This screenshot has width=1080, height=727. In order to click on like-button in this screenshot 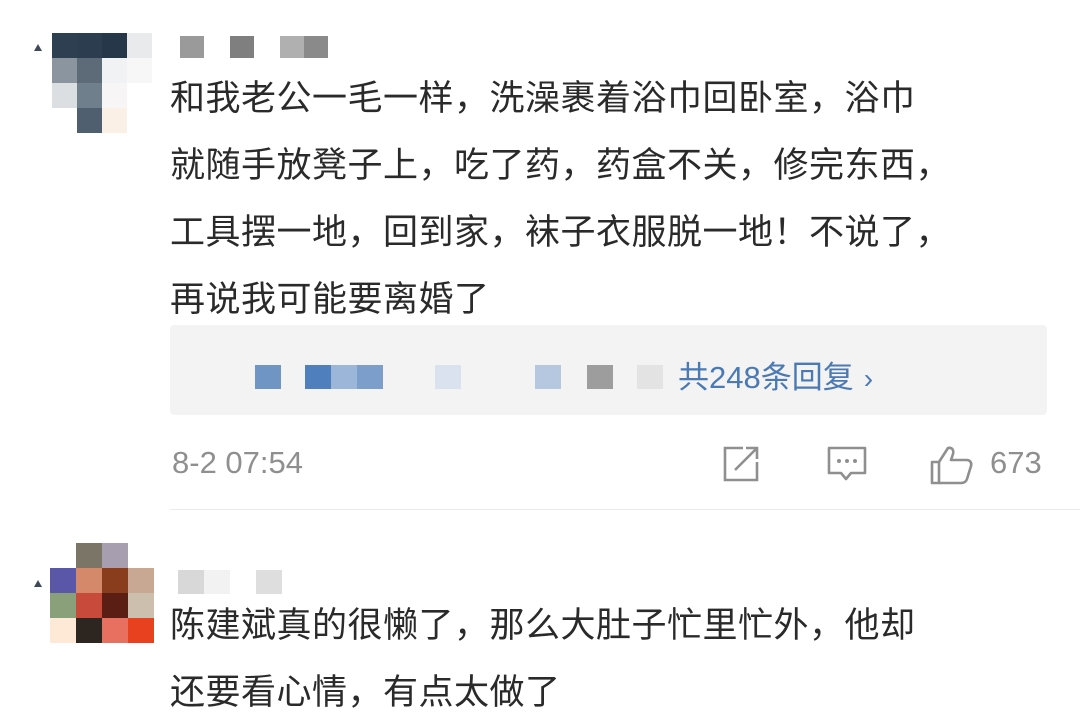, I will do `click(951, 467)`.